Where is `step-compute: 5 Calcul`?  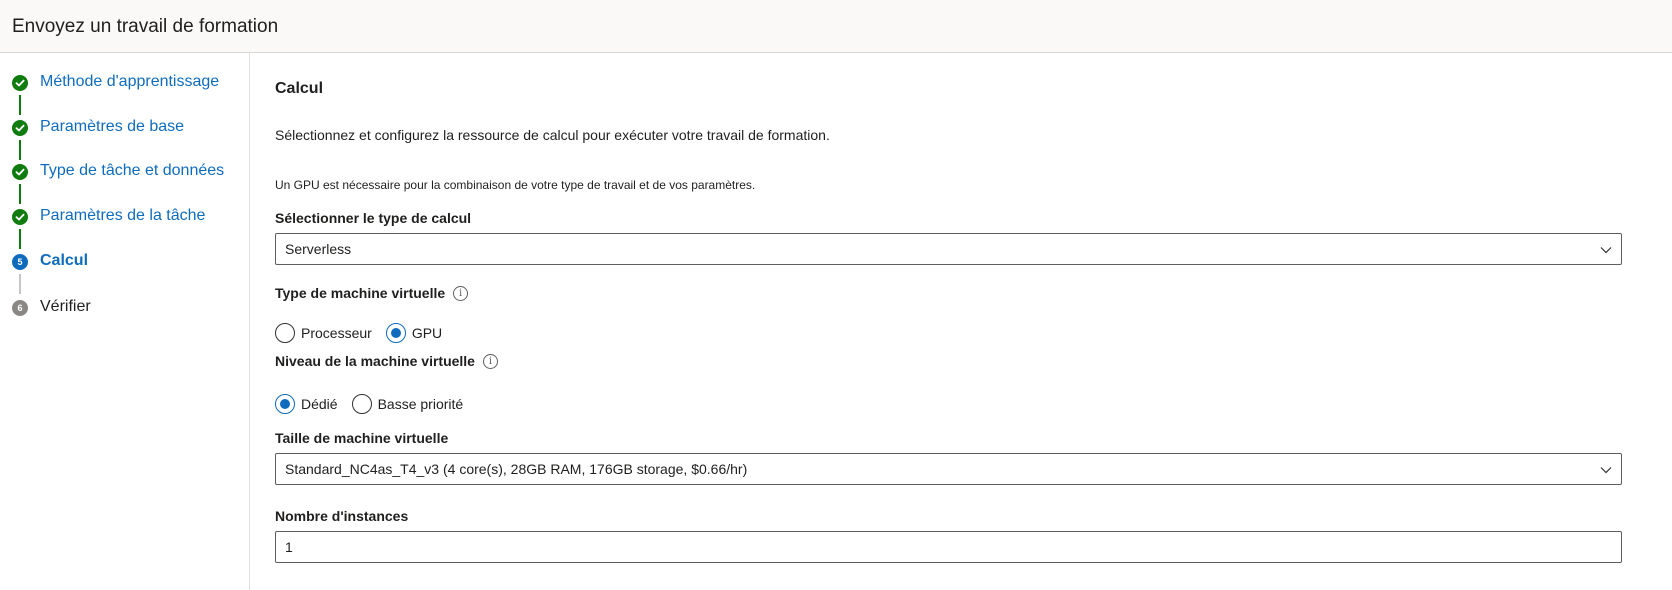 step-compute: 5 Calcul is located at coordinates (125, 262).